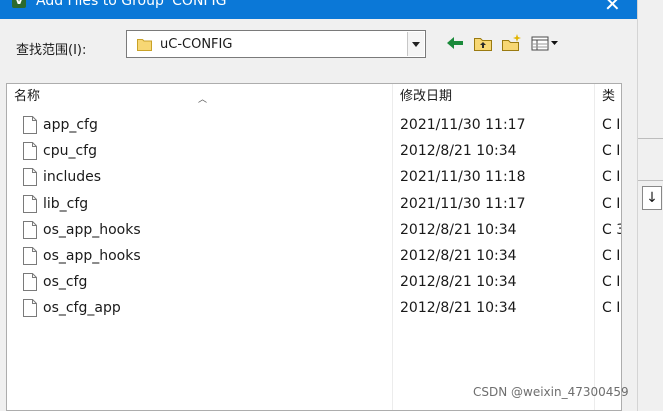 This screenshot has width=663, height=411. What do you see at coordinates (72, 177) in the screenshot?
I see `file-name: includes` at bounding box center [72, 177].